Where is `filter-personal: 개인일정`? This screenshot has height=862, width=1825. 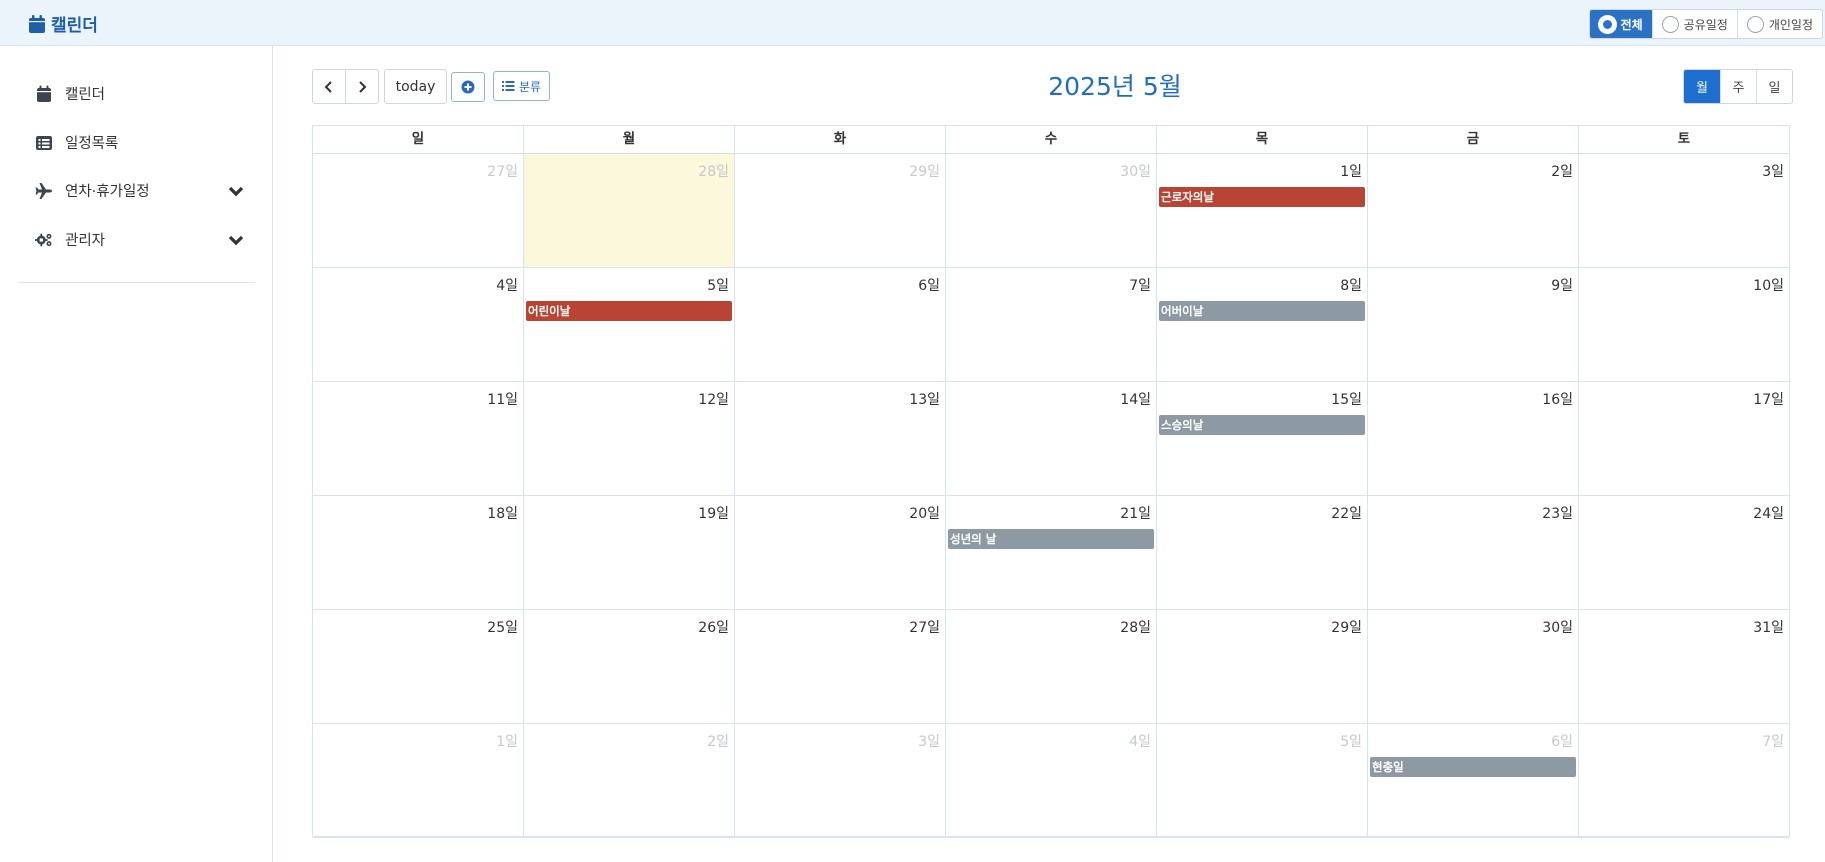 filter-personal: 개인일정 is located at coordinates (1779, 24).